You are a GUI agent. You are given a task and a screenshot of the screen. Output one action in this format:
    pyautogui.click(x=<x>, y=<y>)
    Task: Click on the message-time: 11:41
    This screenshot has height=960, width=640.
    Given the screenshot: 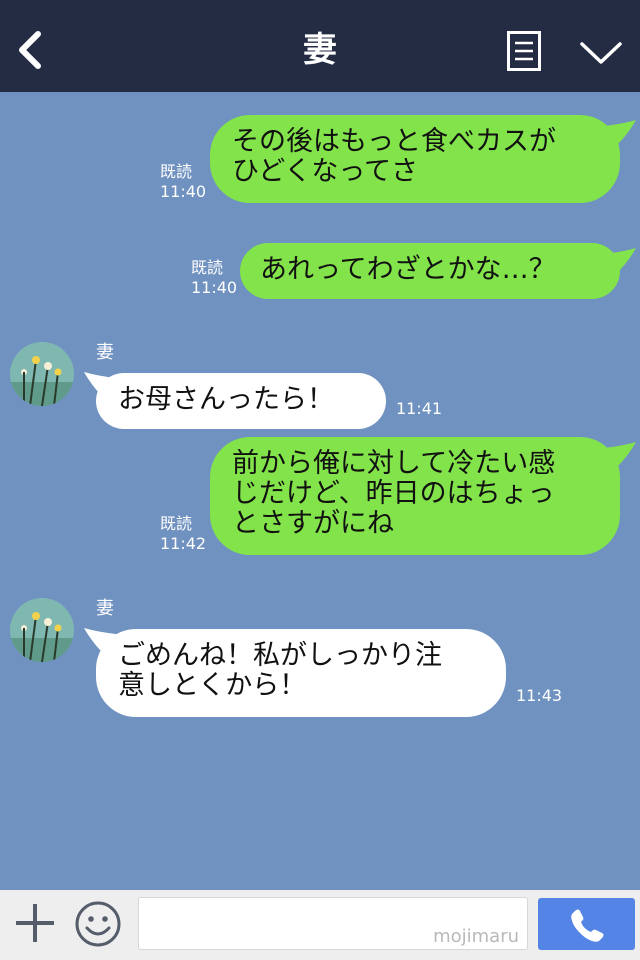 What is the action you would take?
    pyautogui.click(x=419, y=408)
    